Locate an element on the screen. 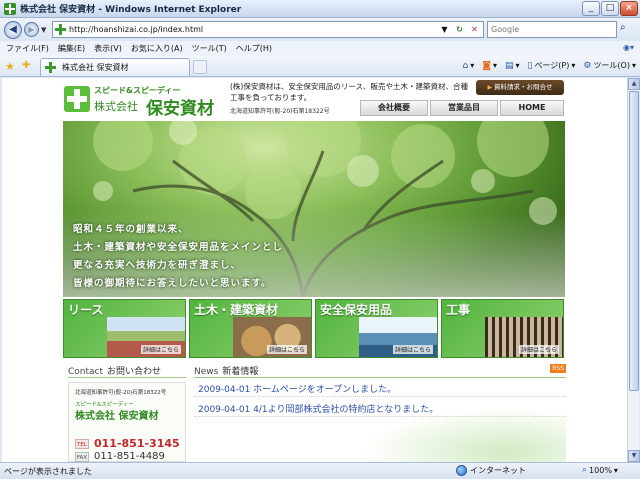 The height and width of the screenshot is (479, 640). category-construction: 工事 詳細はこちら is located at coordinates (502, 328).